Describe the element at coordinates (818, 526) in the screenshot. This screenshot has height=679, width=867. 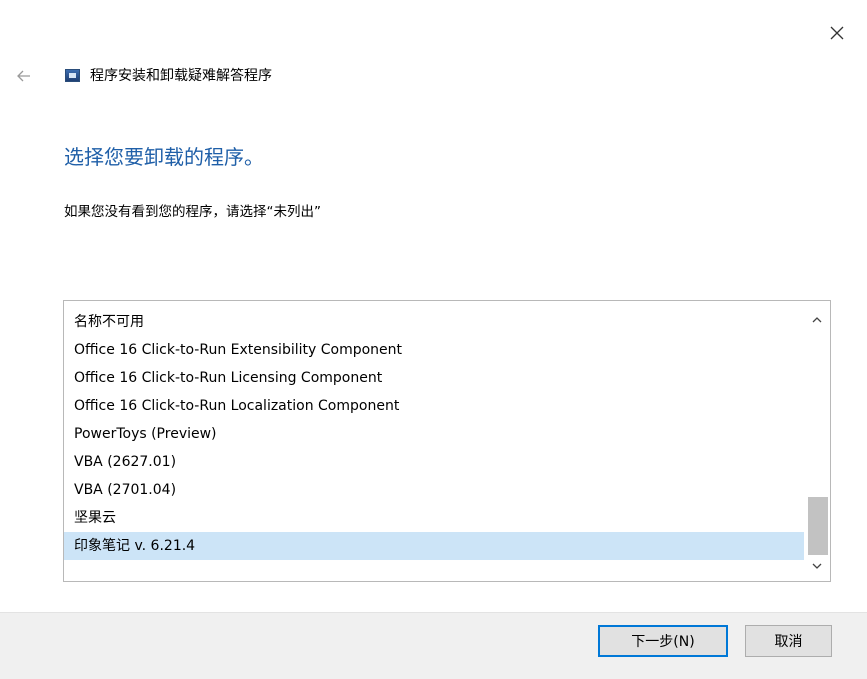
I see `scroll-thumb` at that location.